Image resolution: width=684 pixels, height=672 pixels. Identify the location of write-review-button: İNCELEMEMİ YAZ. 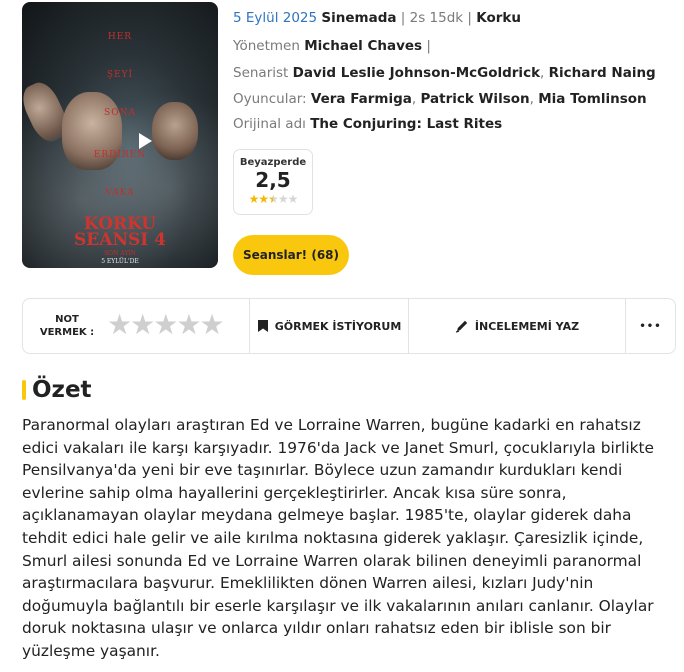
(517, 326).